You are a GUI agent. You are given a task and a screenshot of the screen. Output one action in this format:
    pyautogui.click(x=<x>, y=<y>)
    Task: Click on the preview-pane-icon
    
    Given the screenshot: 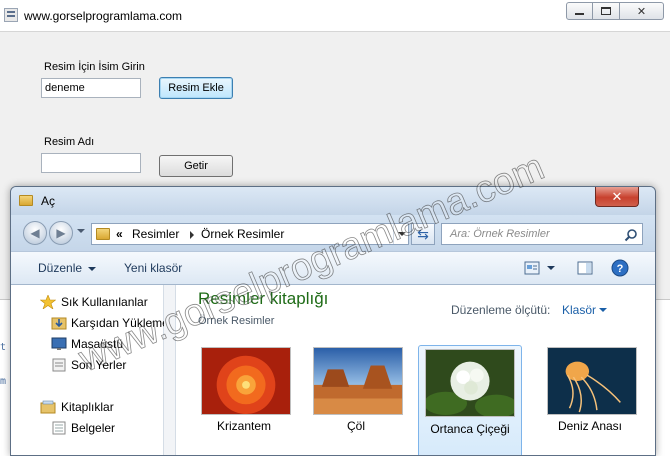 What is the action you would take?
    pyautogui.click(x=585, y=268)
    